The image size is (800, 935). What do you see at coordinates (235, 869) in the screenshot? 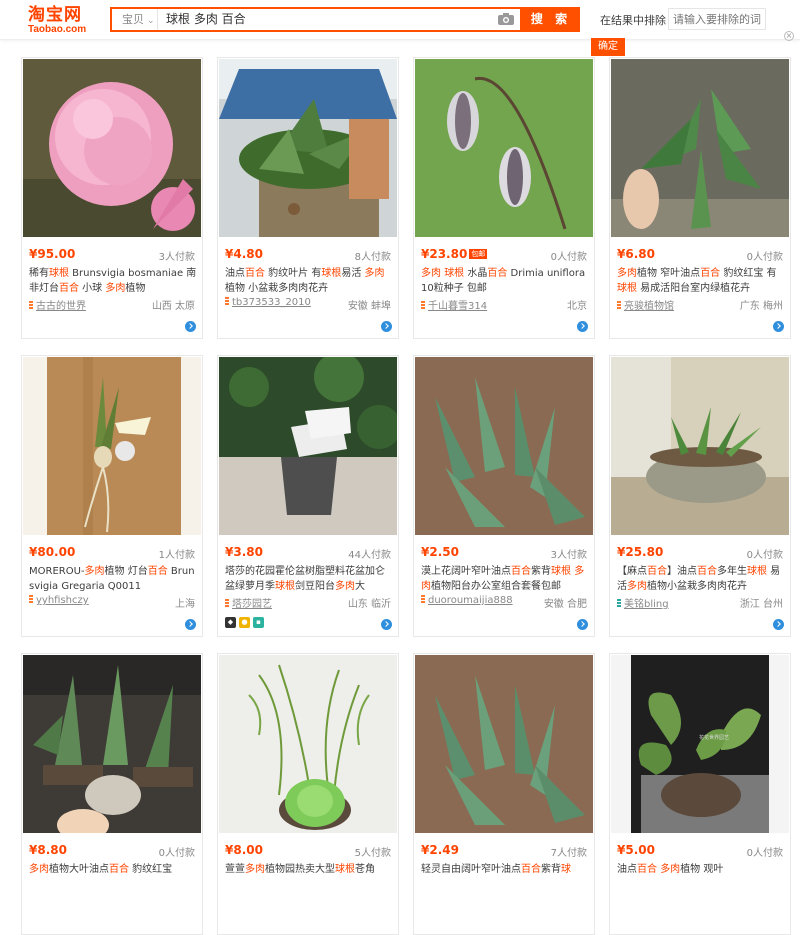
I see `title-text: 萱萱` at bounding box center [235, 869].